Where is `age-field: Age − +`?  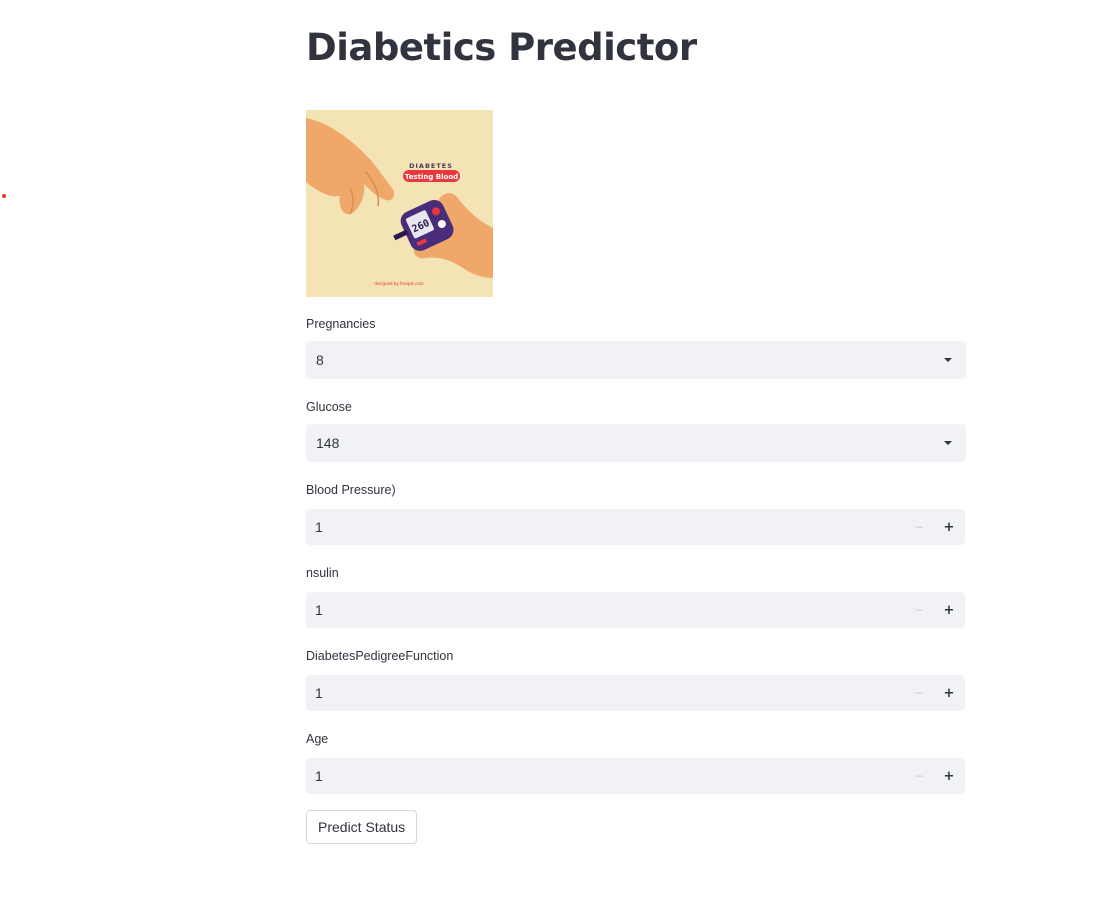 age-field: Age − + is located at coordinates (636, 762).